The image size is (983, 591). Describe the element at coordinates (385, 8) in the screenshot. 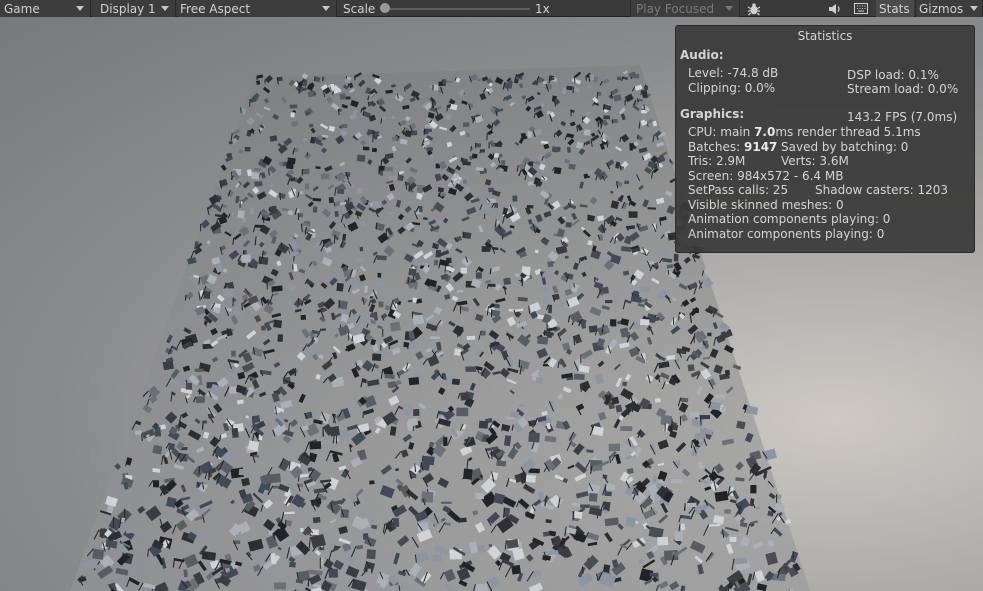

I see `scale-slider-handle` at that location.